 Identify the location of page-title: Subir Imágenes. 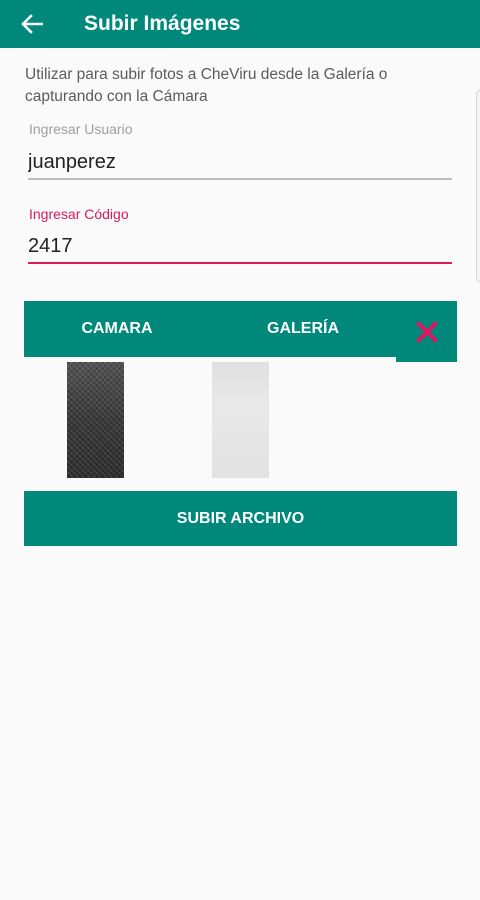
(162, 23).